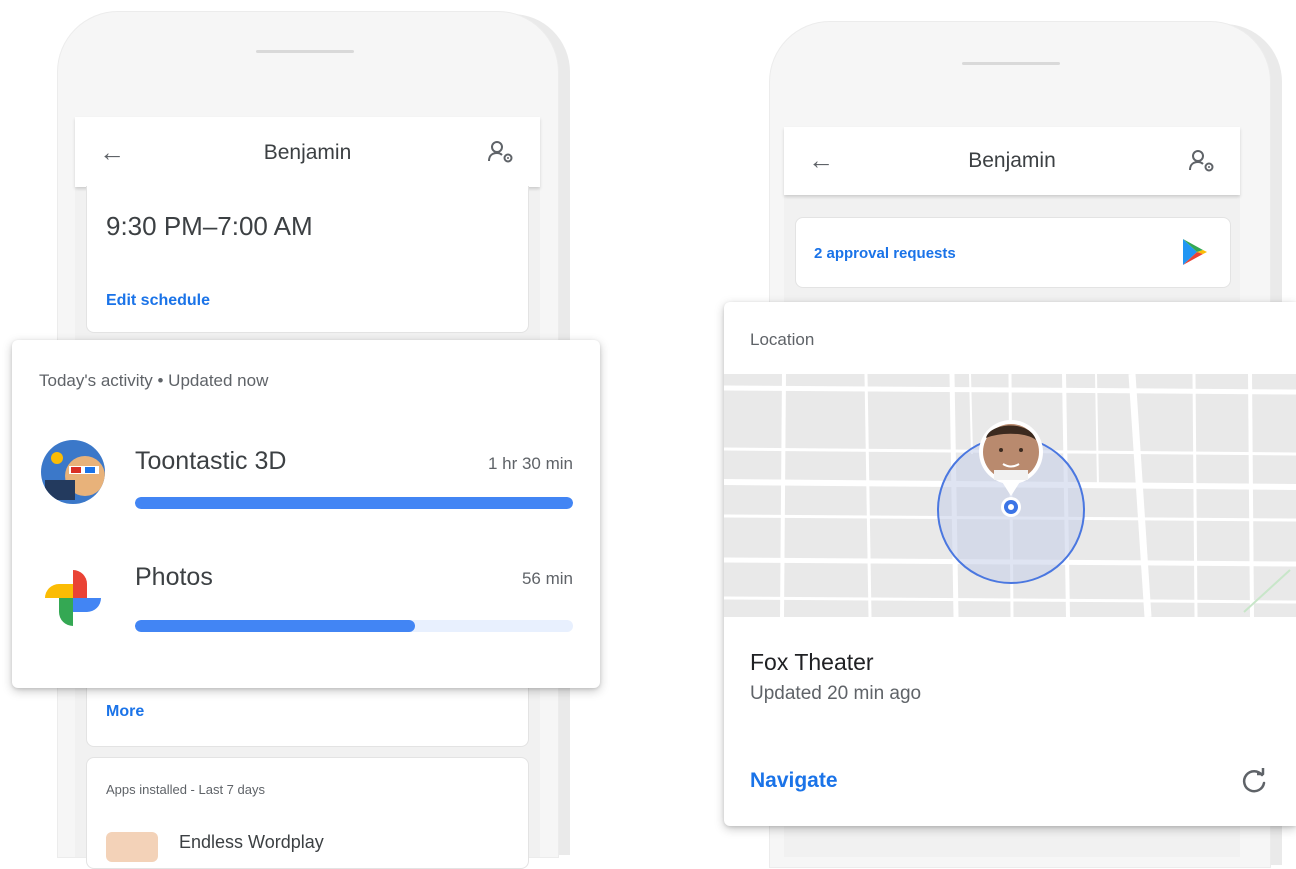 This screenshot has height=869, width=1296. What do you see at coordinates (174, 577) in the screenshot?
I see `activity-app-name: Photos` at bounding box center [174, 577].